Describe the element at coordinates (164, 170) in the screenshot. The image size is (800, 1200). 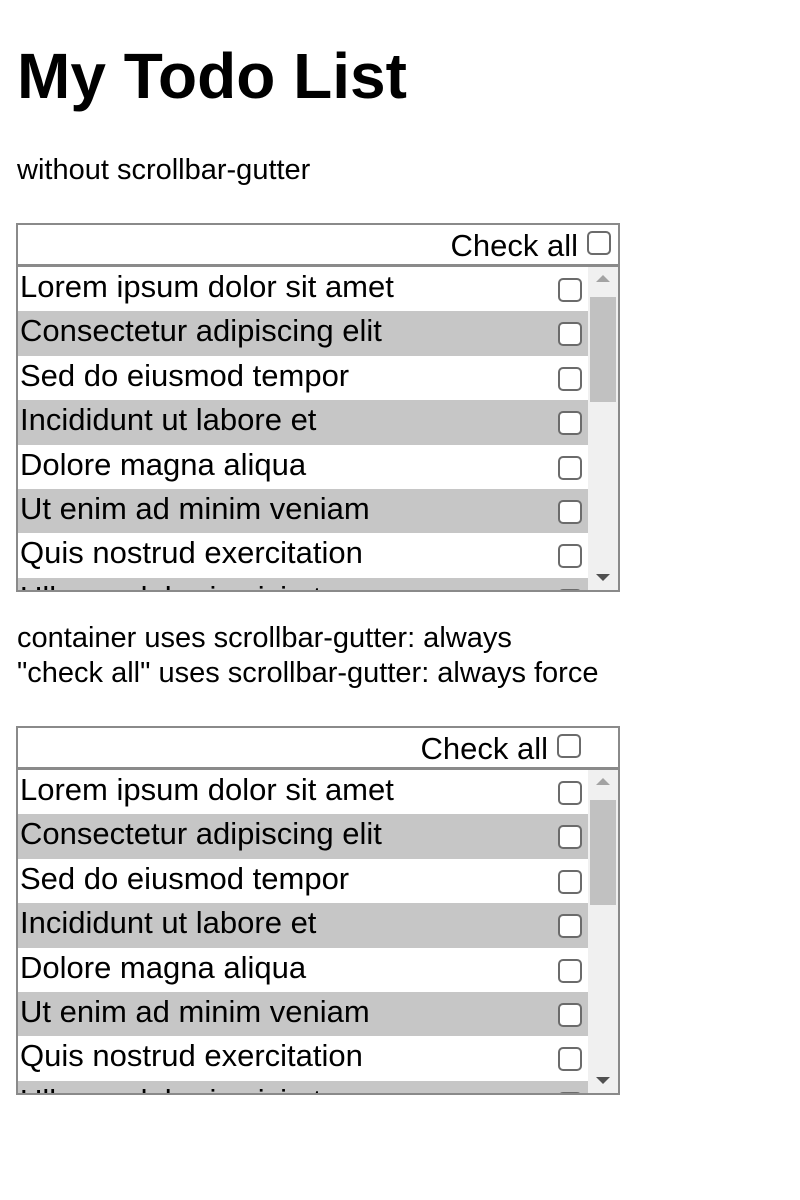
I see `section-1-caption: without scrollbar-gutter` at that location.